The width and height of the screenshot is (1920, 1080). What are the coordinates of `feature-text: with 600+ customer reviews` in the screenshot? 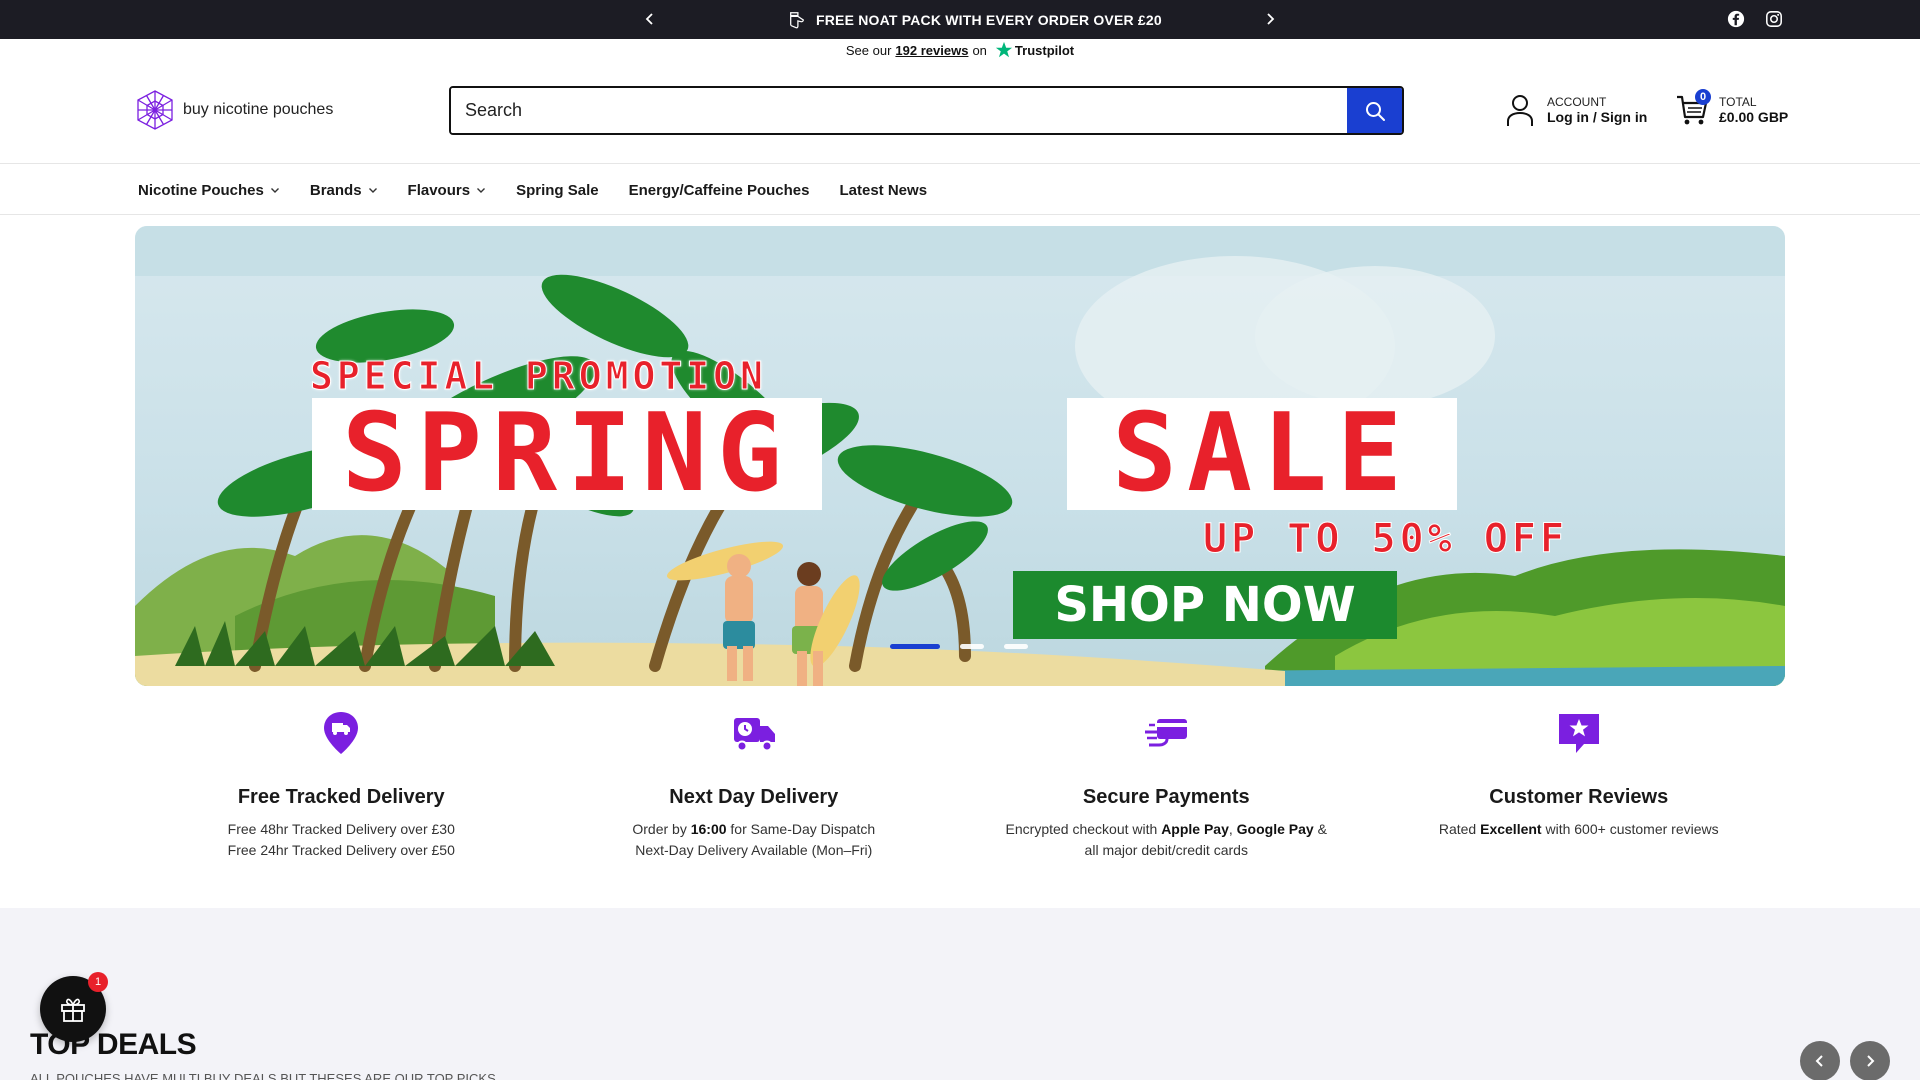 It's located at (1630, 829).